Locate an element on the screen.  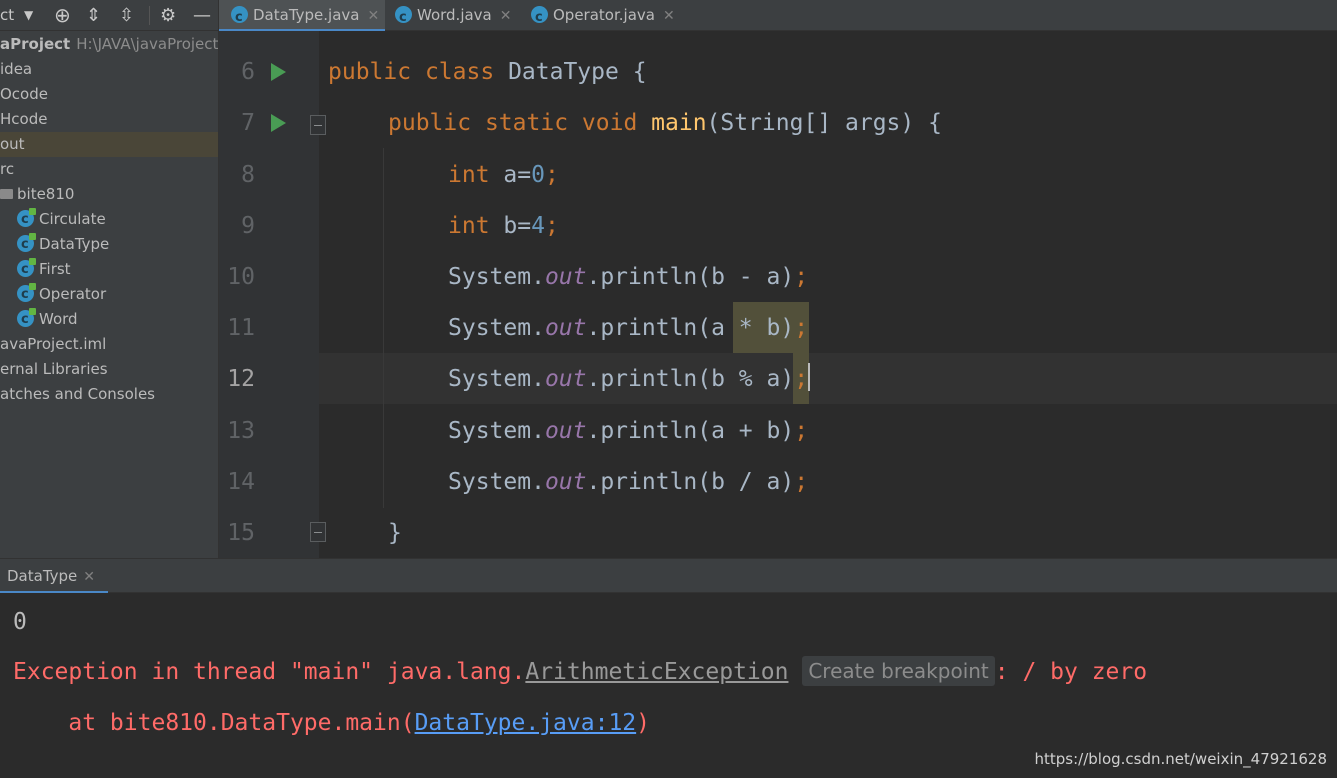
code-token: a= is located at coordinates (517, 175).